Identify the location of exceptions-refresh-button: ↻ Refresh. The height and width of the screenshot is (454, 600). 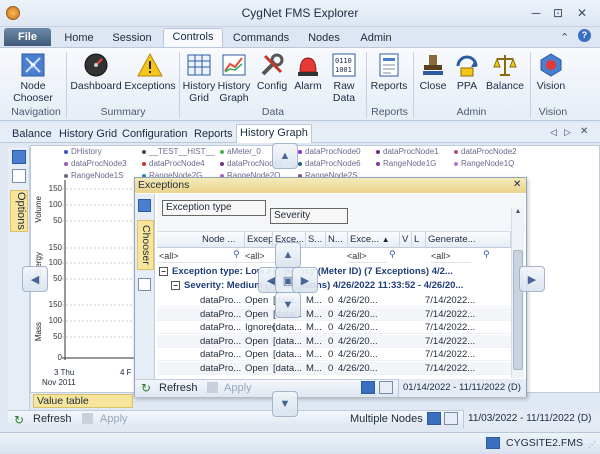
(172, 388).